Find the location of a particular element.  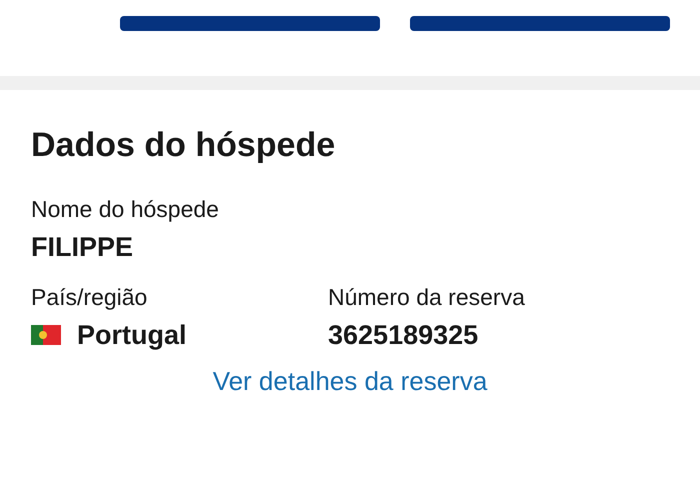

field-label: País/região is located at coordinates (89, 297).